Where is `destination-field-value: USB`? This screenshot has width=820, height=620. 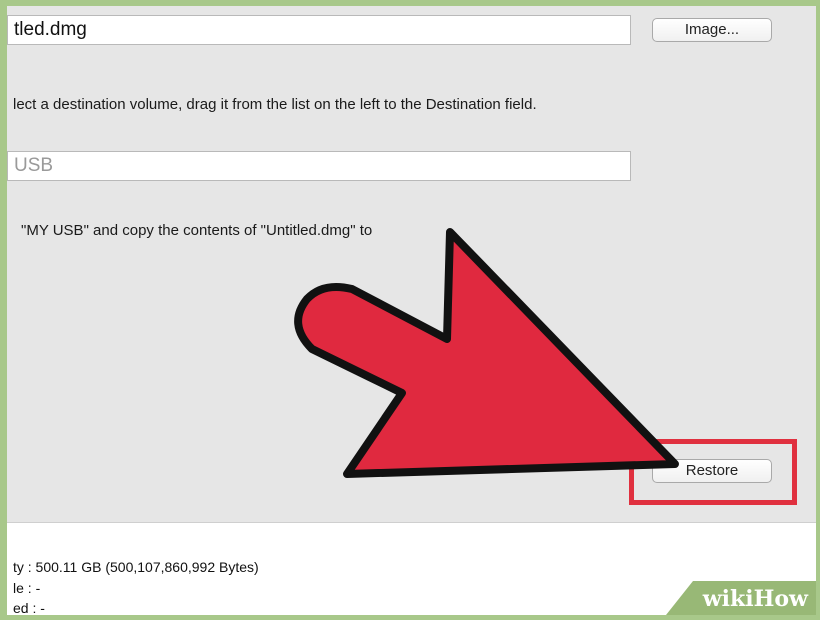
destination-field-value: USB is located at coordinates (34, 165).